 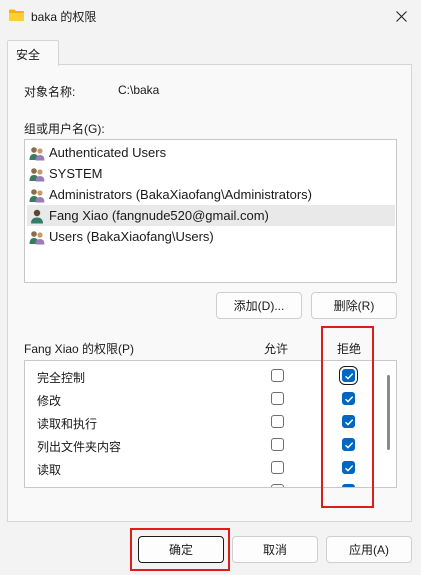 I want to click on user-icon, so click(x=37, y=216).